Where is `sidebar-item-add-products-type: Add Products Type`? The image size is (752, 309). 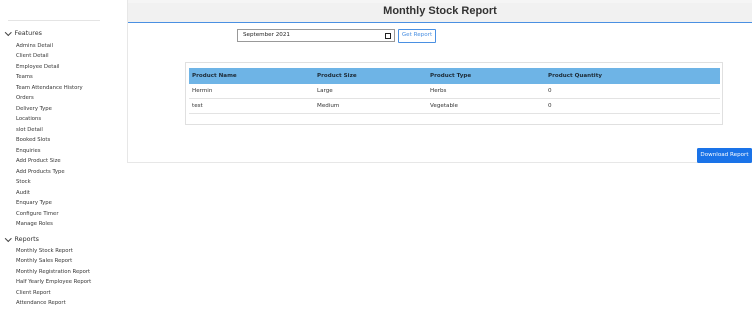
sidebar-item-add-products-type: Add Products Type is located at coordinates (49, 172).